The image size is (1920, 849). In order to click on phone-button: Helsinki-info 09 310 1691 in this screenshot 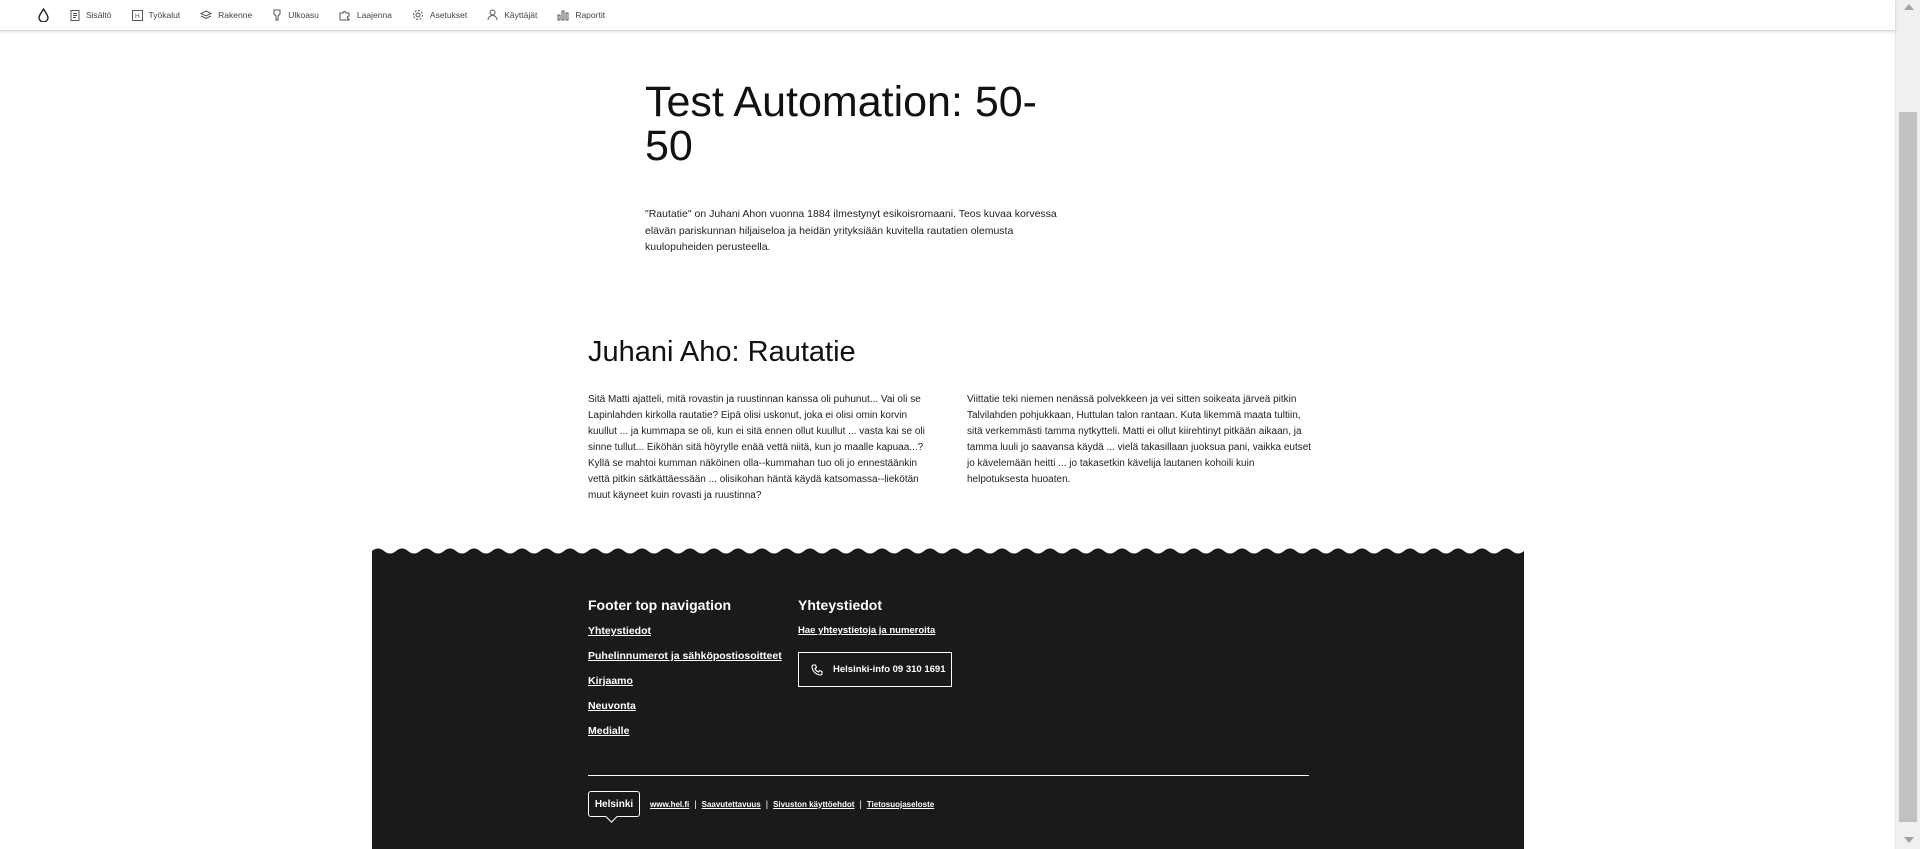, I will do `click(875, 669)`.